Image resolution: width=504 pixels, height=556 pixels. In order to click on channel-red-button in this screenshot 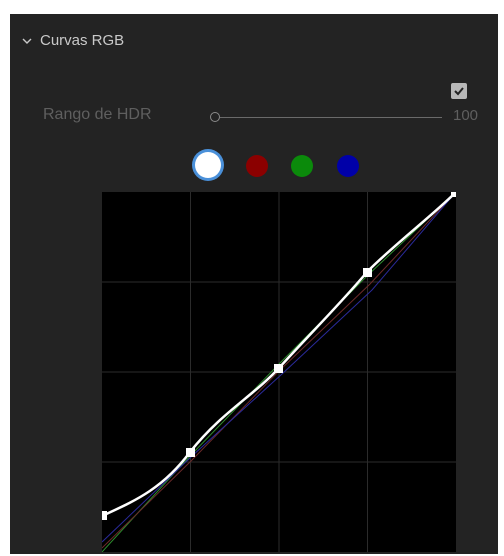, I will do `click(257, 166)`.